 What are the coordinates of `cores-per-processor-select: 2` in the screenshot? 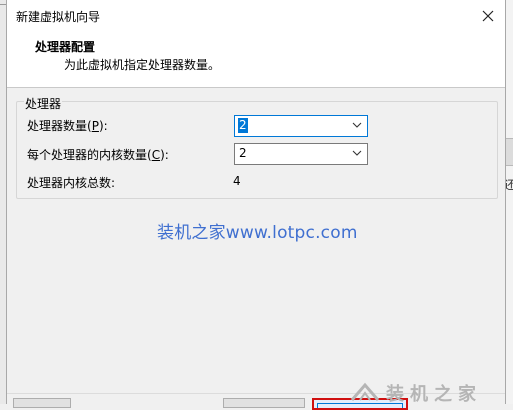 It's located at (301, 154).